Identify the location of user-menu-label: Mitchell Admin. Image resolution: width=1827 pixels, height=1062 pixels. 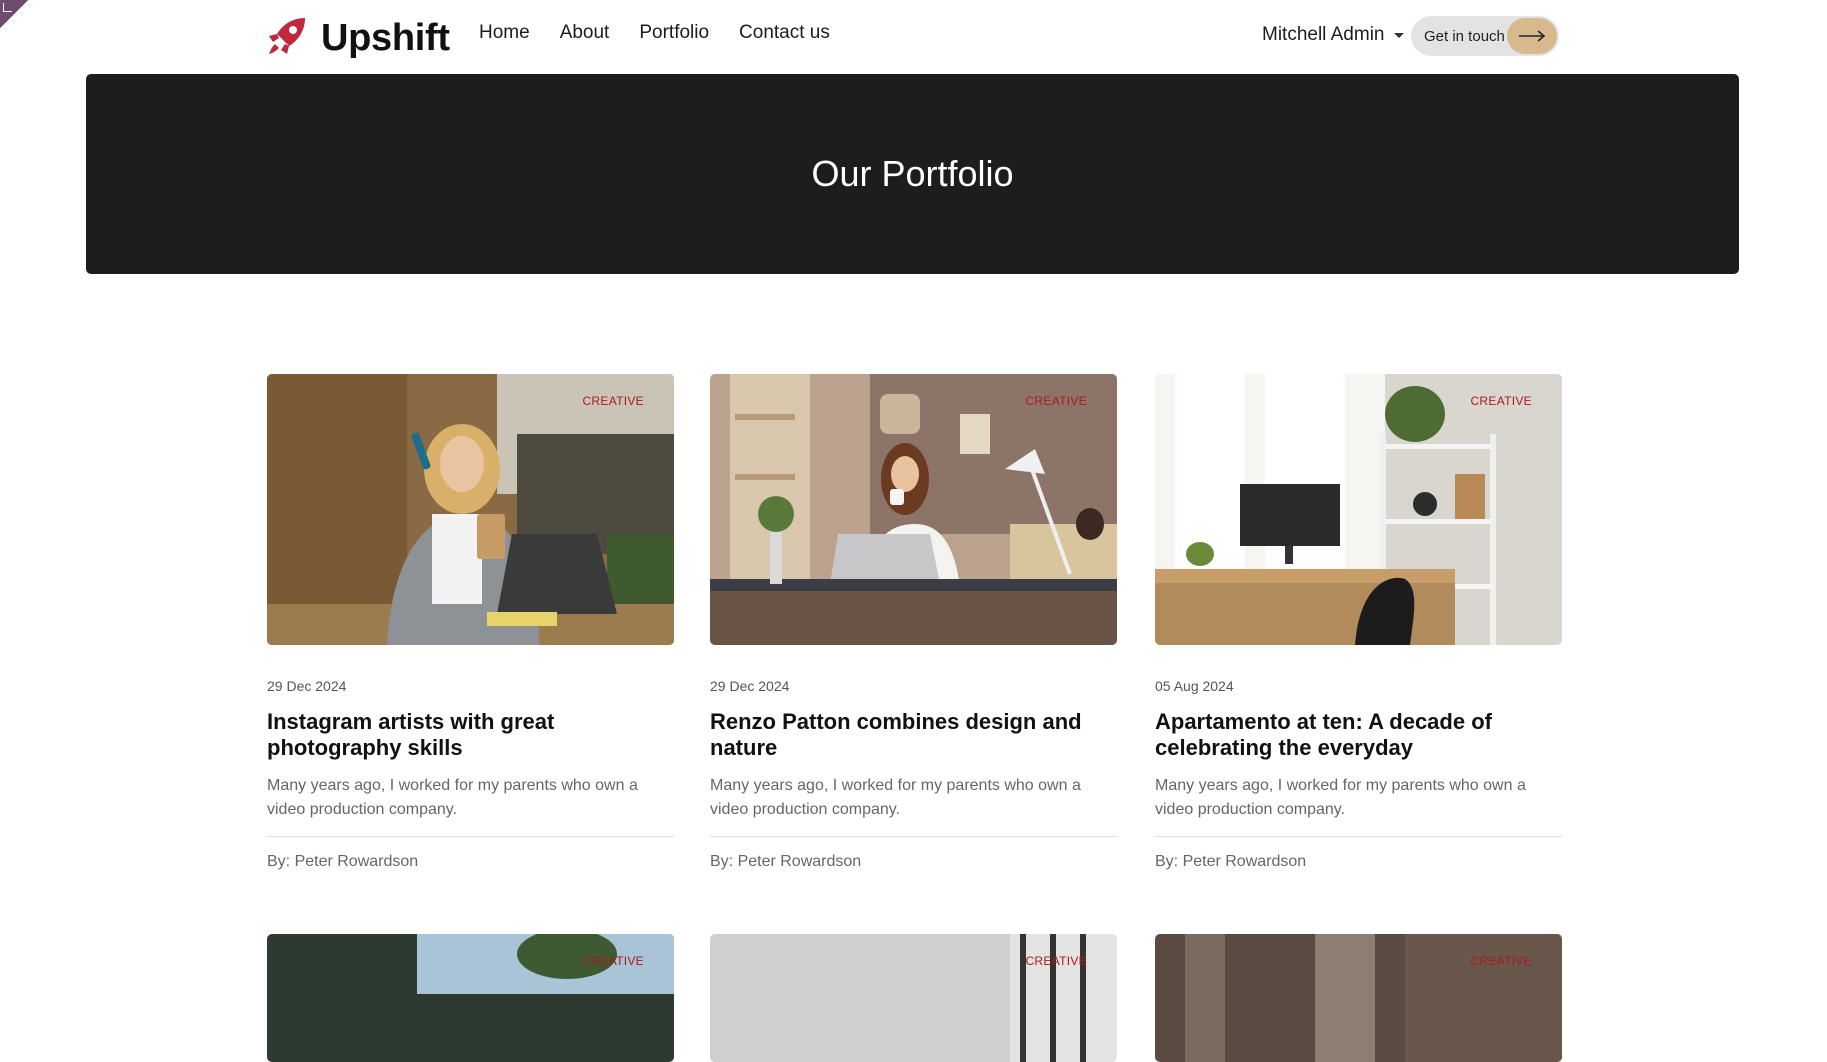
(1323, 34).